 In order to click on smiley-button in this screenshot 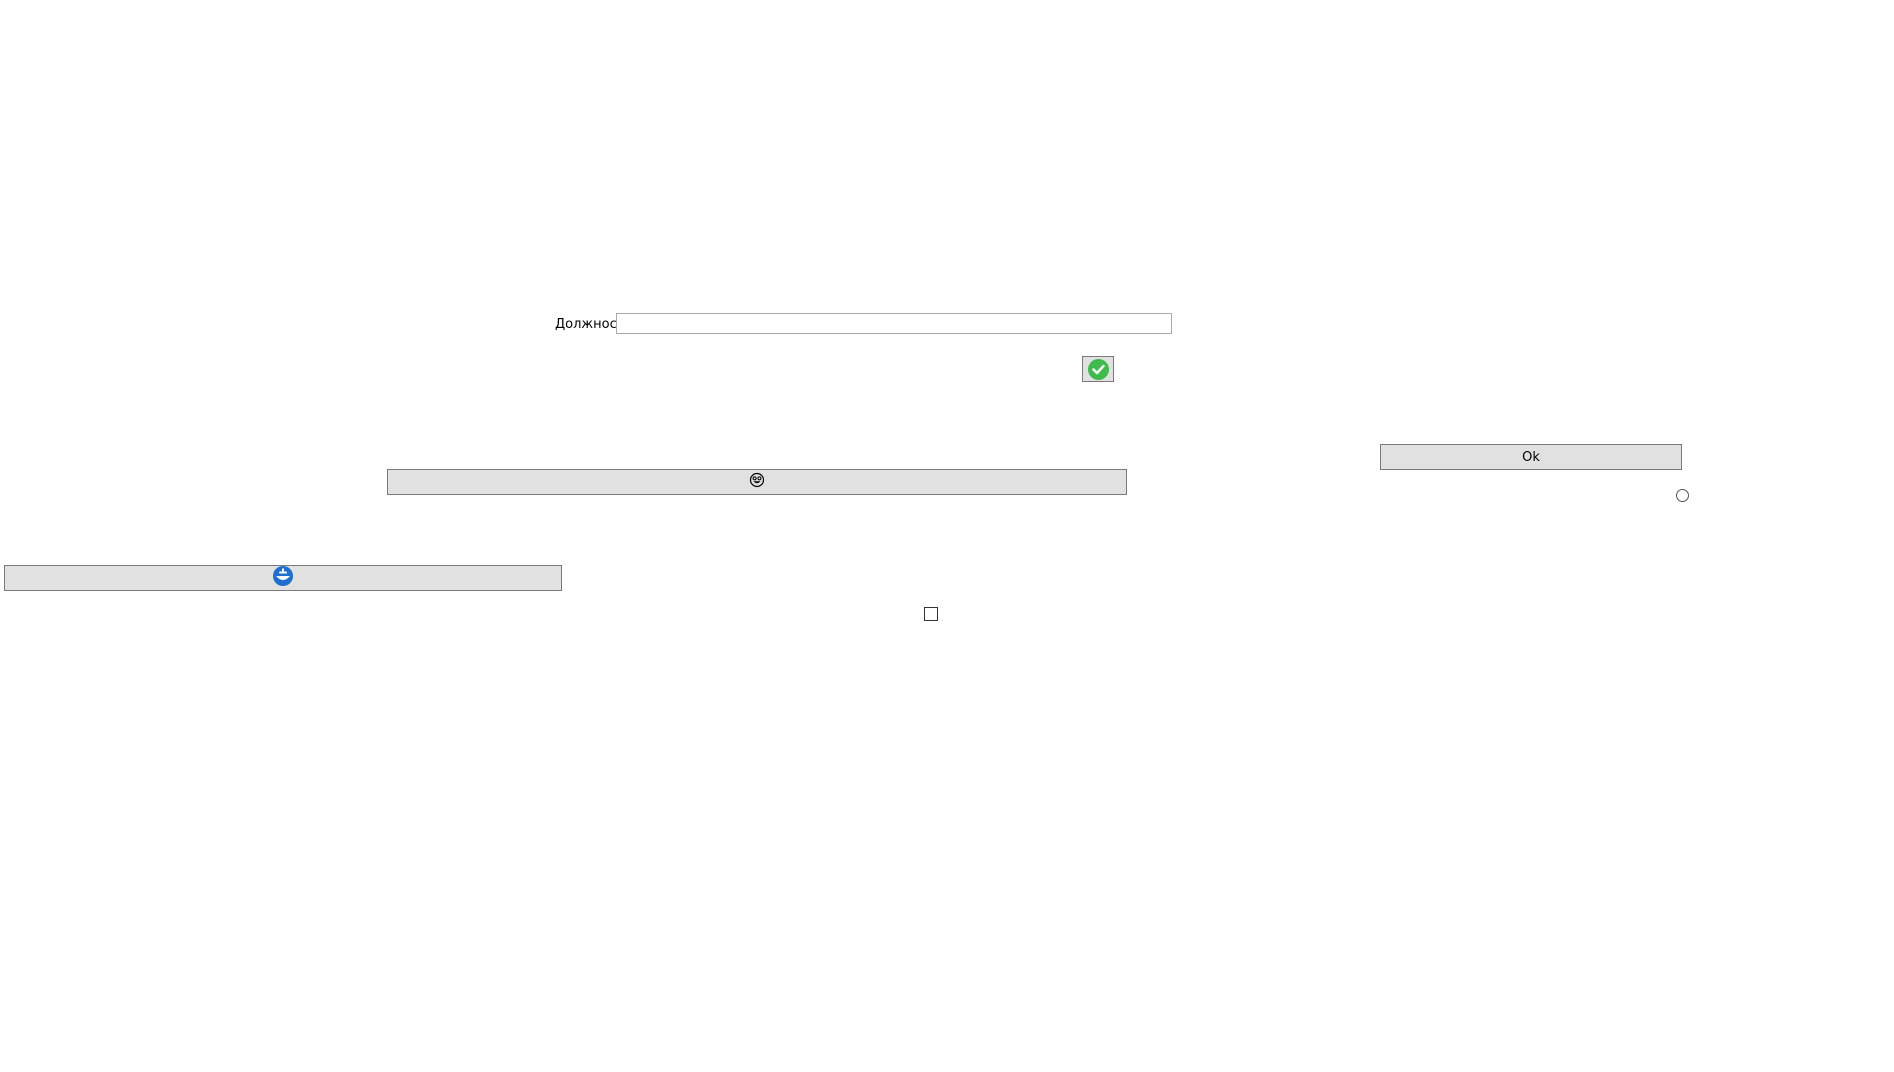, I will do `click(757, 482)`.